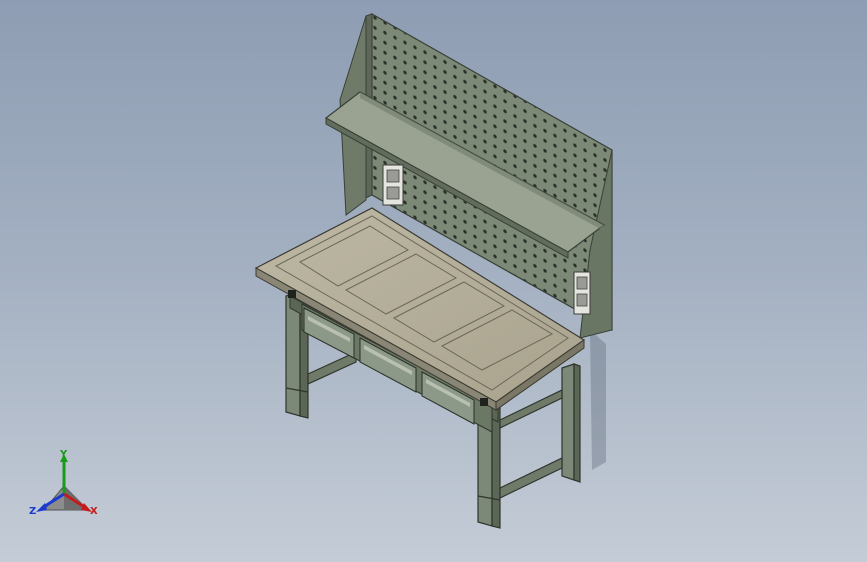 This screenshot has height=562, width=867. I want to click on side-rail-right-low, so click(531, 478).